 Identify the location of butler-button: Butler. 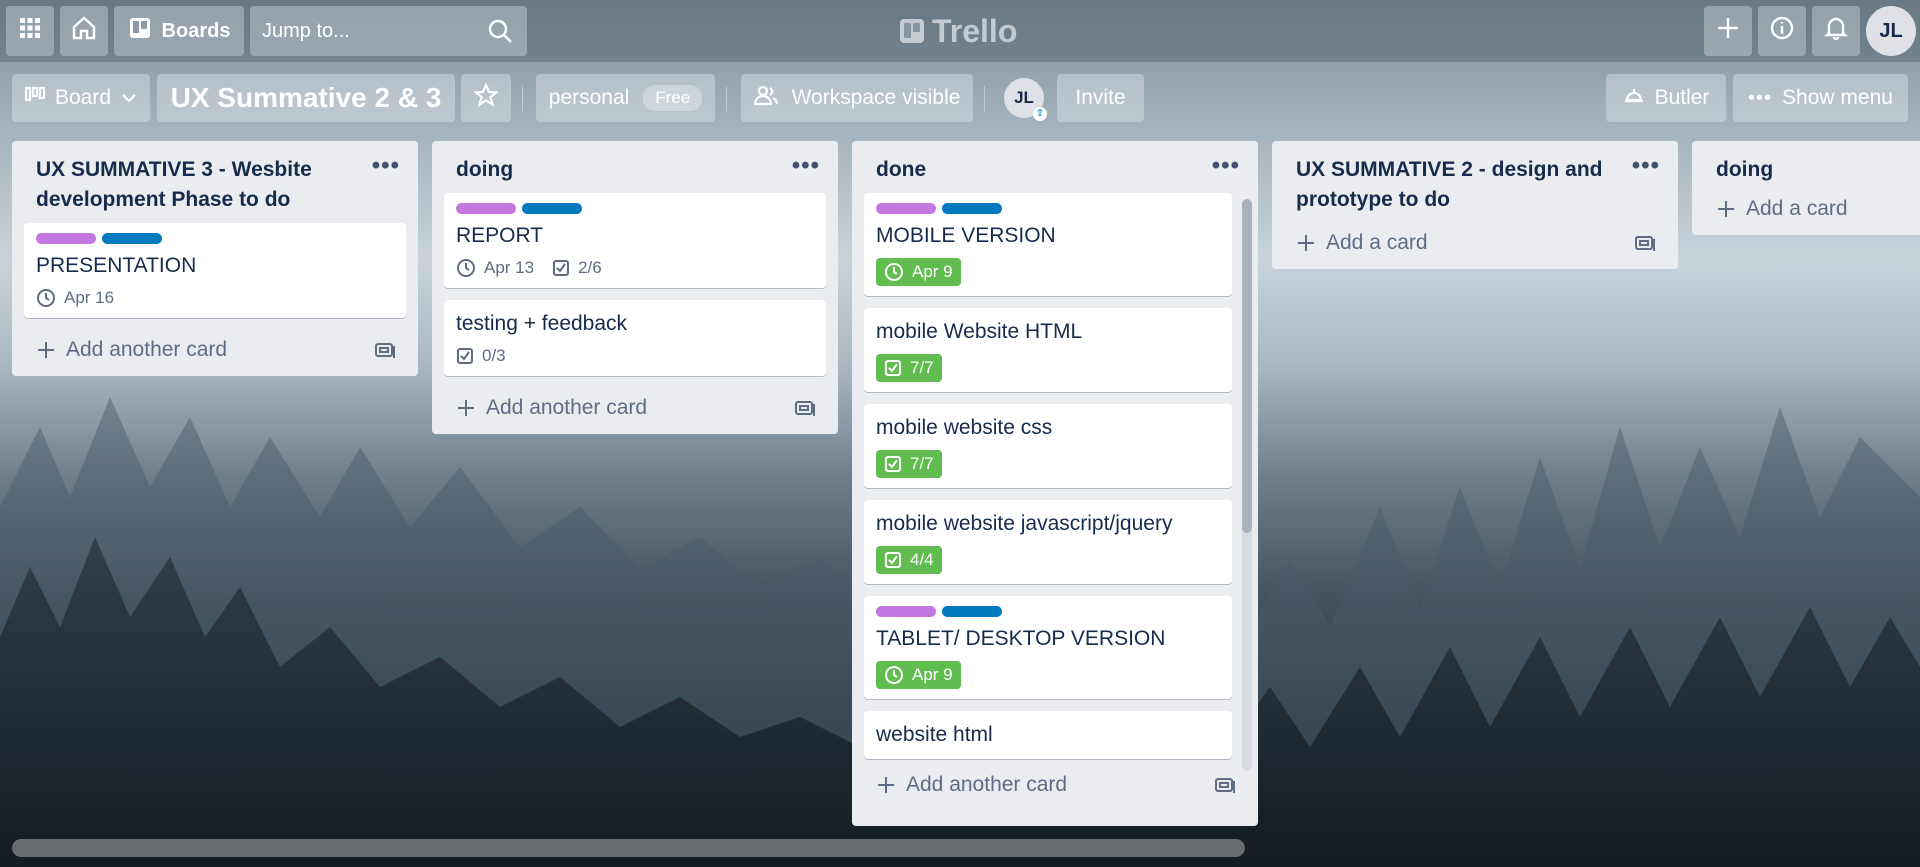
(1666, 98).